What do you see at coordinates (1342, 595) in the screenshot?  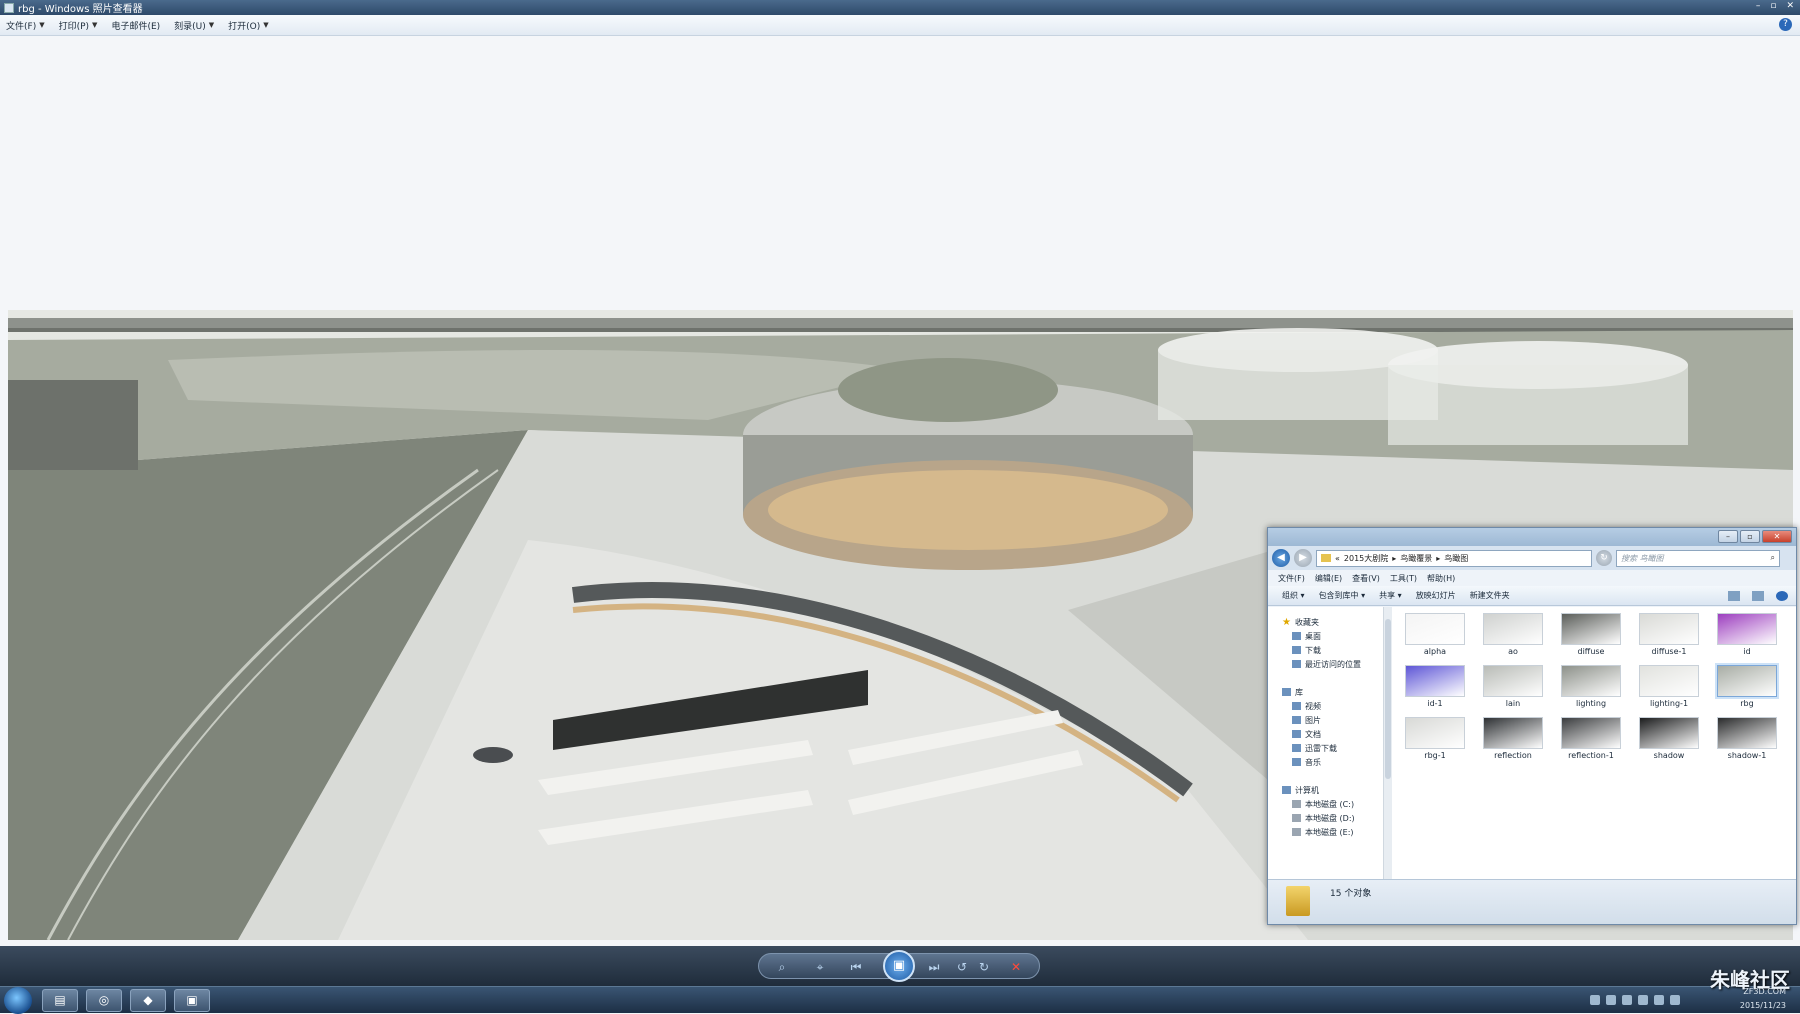 I see `include-in-library-button: 包含到库中 ▾` at bounding box center [1342, 595].